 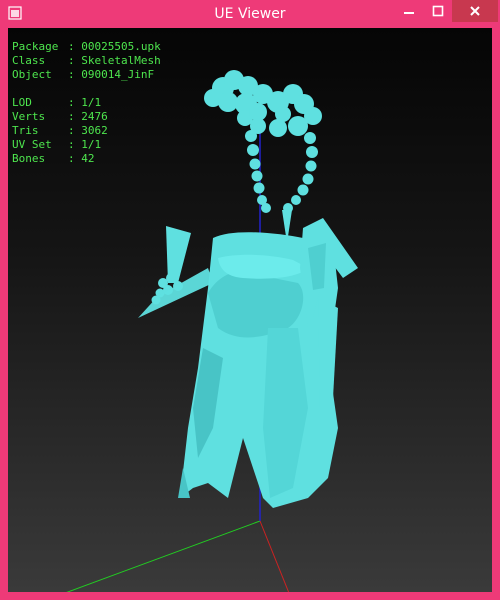 I want to click on info-label: Verts, so click(x=29, y=116).